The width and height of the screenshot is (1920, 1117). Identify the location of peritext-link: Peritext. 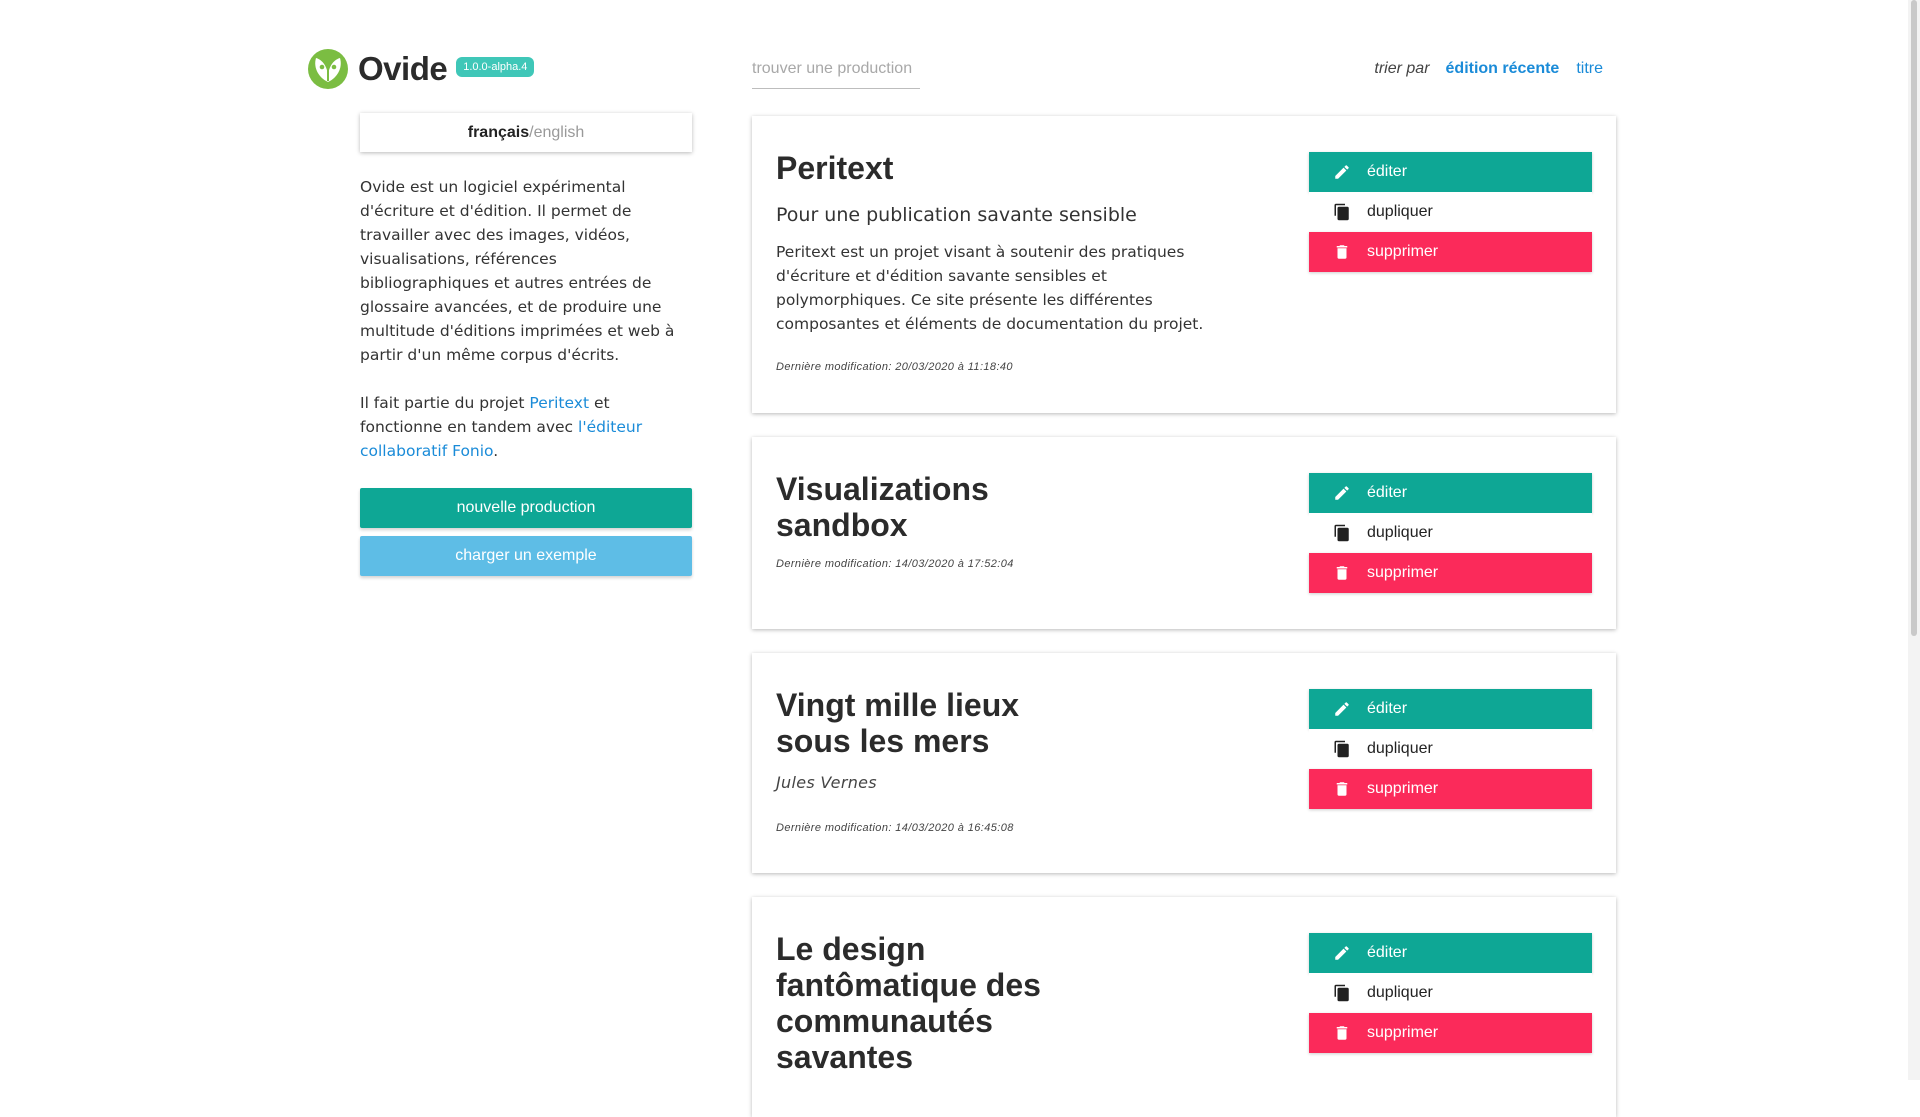
(559, 403).